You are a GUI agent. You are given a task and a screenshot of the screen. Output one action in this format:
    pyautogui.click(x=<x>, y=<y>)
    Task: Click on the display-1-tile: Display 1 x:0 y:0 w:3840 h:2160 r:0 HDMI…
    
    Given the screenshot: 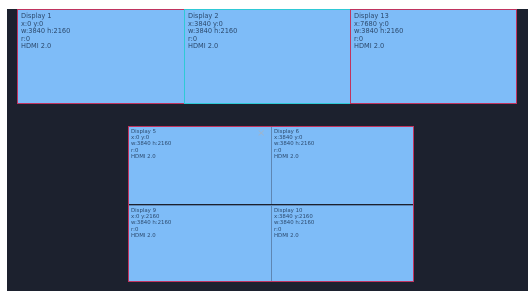 What is the action you would take?
    pyautogui.click(x=101, y=56)
    